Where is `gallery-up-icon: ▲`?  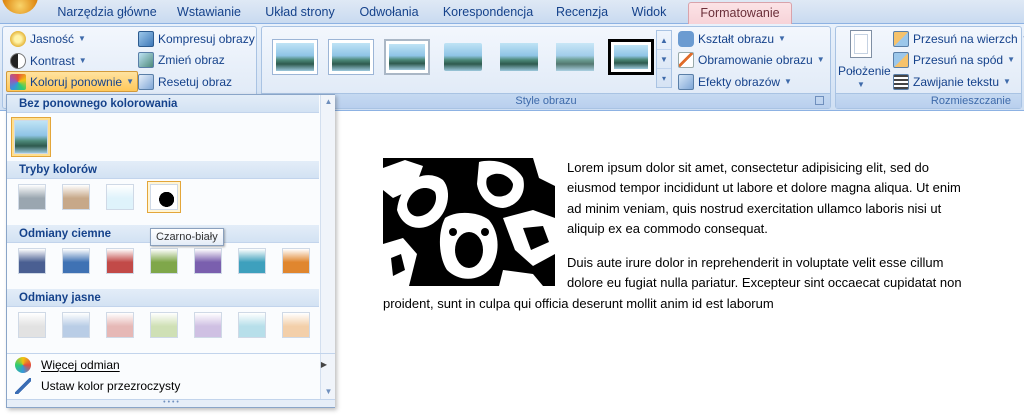 gallery-up-icon: ▲ is located at coordinates (664, 40).